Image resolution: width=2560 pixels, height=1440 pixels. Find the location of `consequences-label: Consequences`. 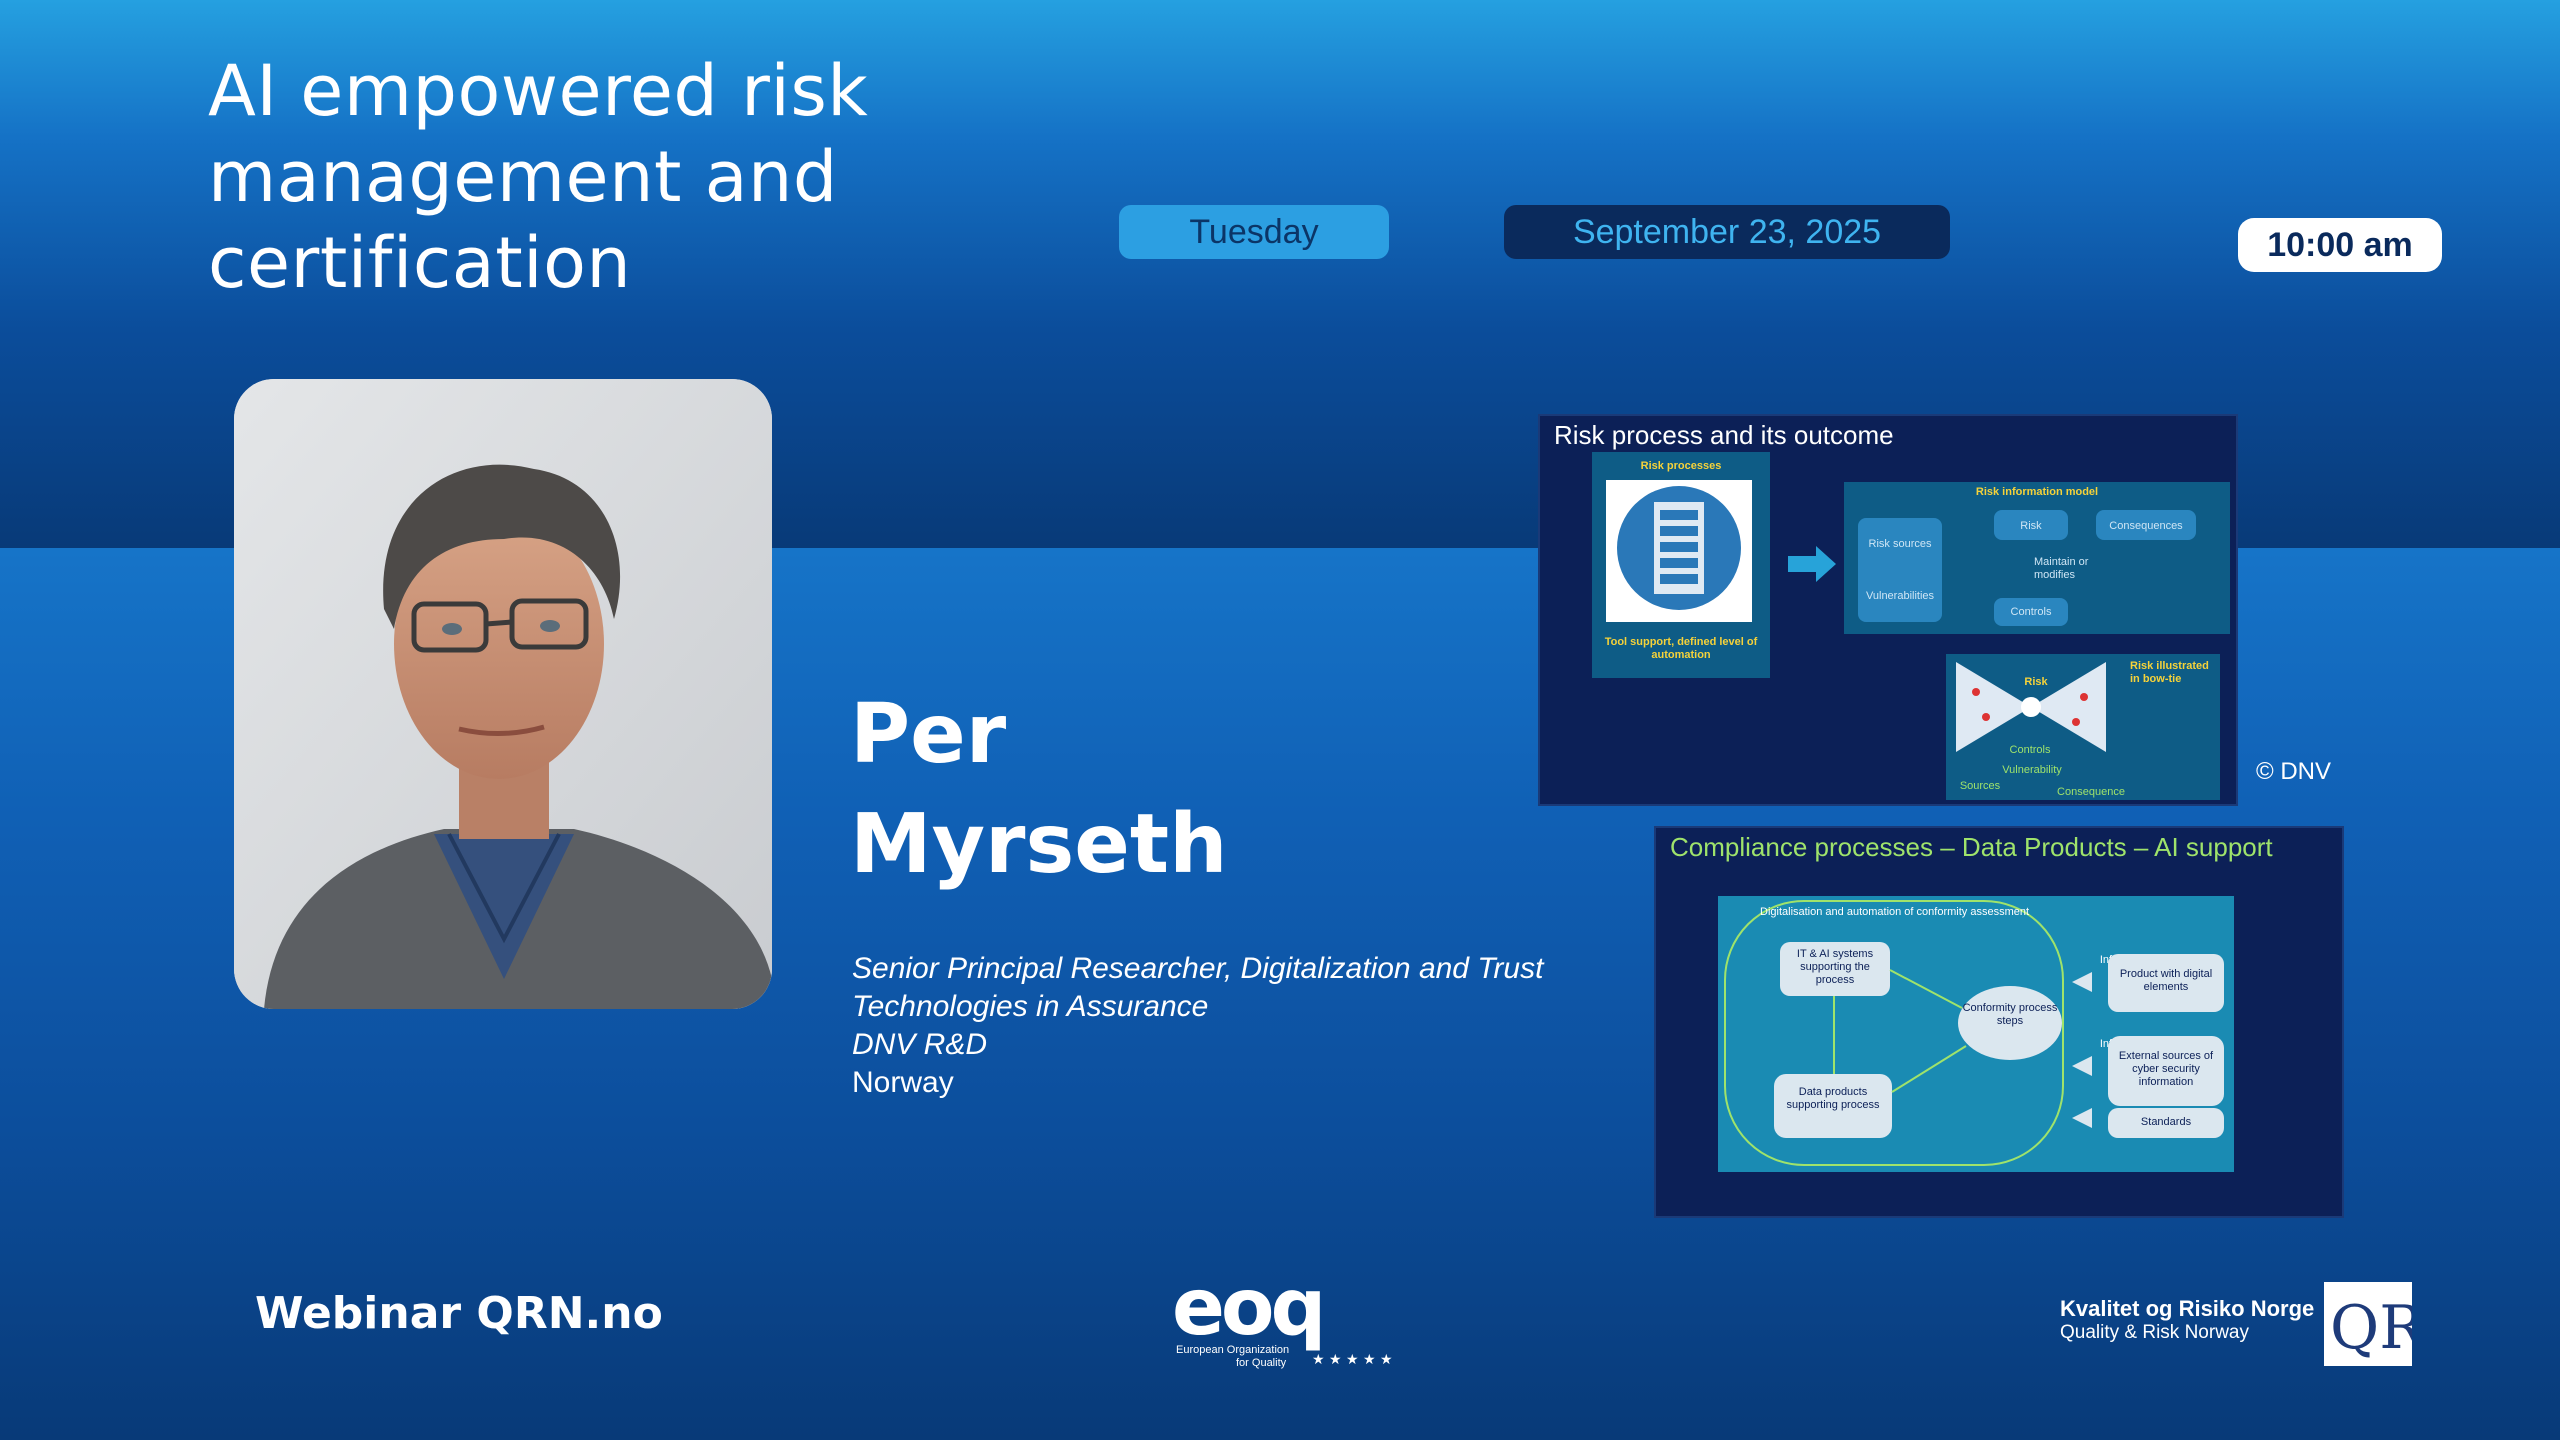

consequences-label: Consequences is located at coordinates (2146, 526).